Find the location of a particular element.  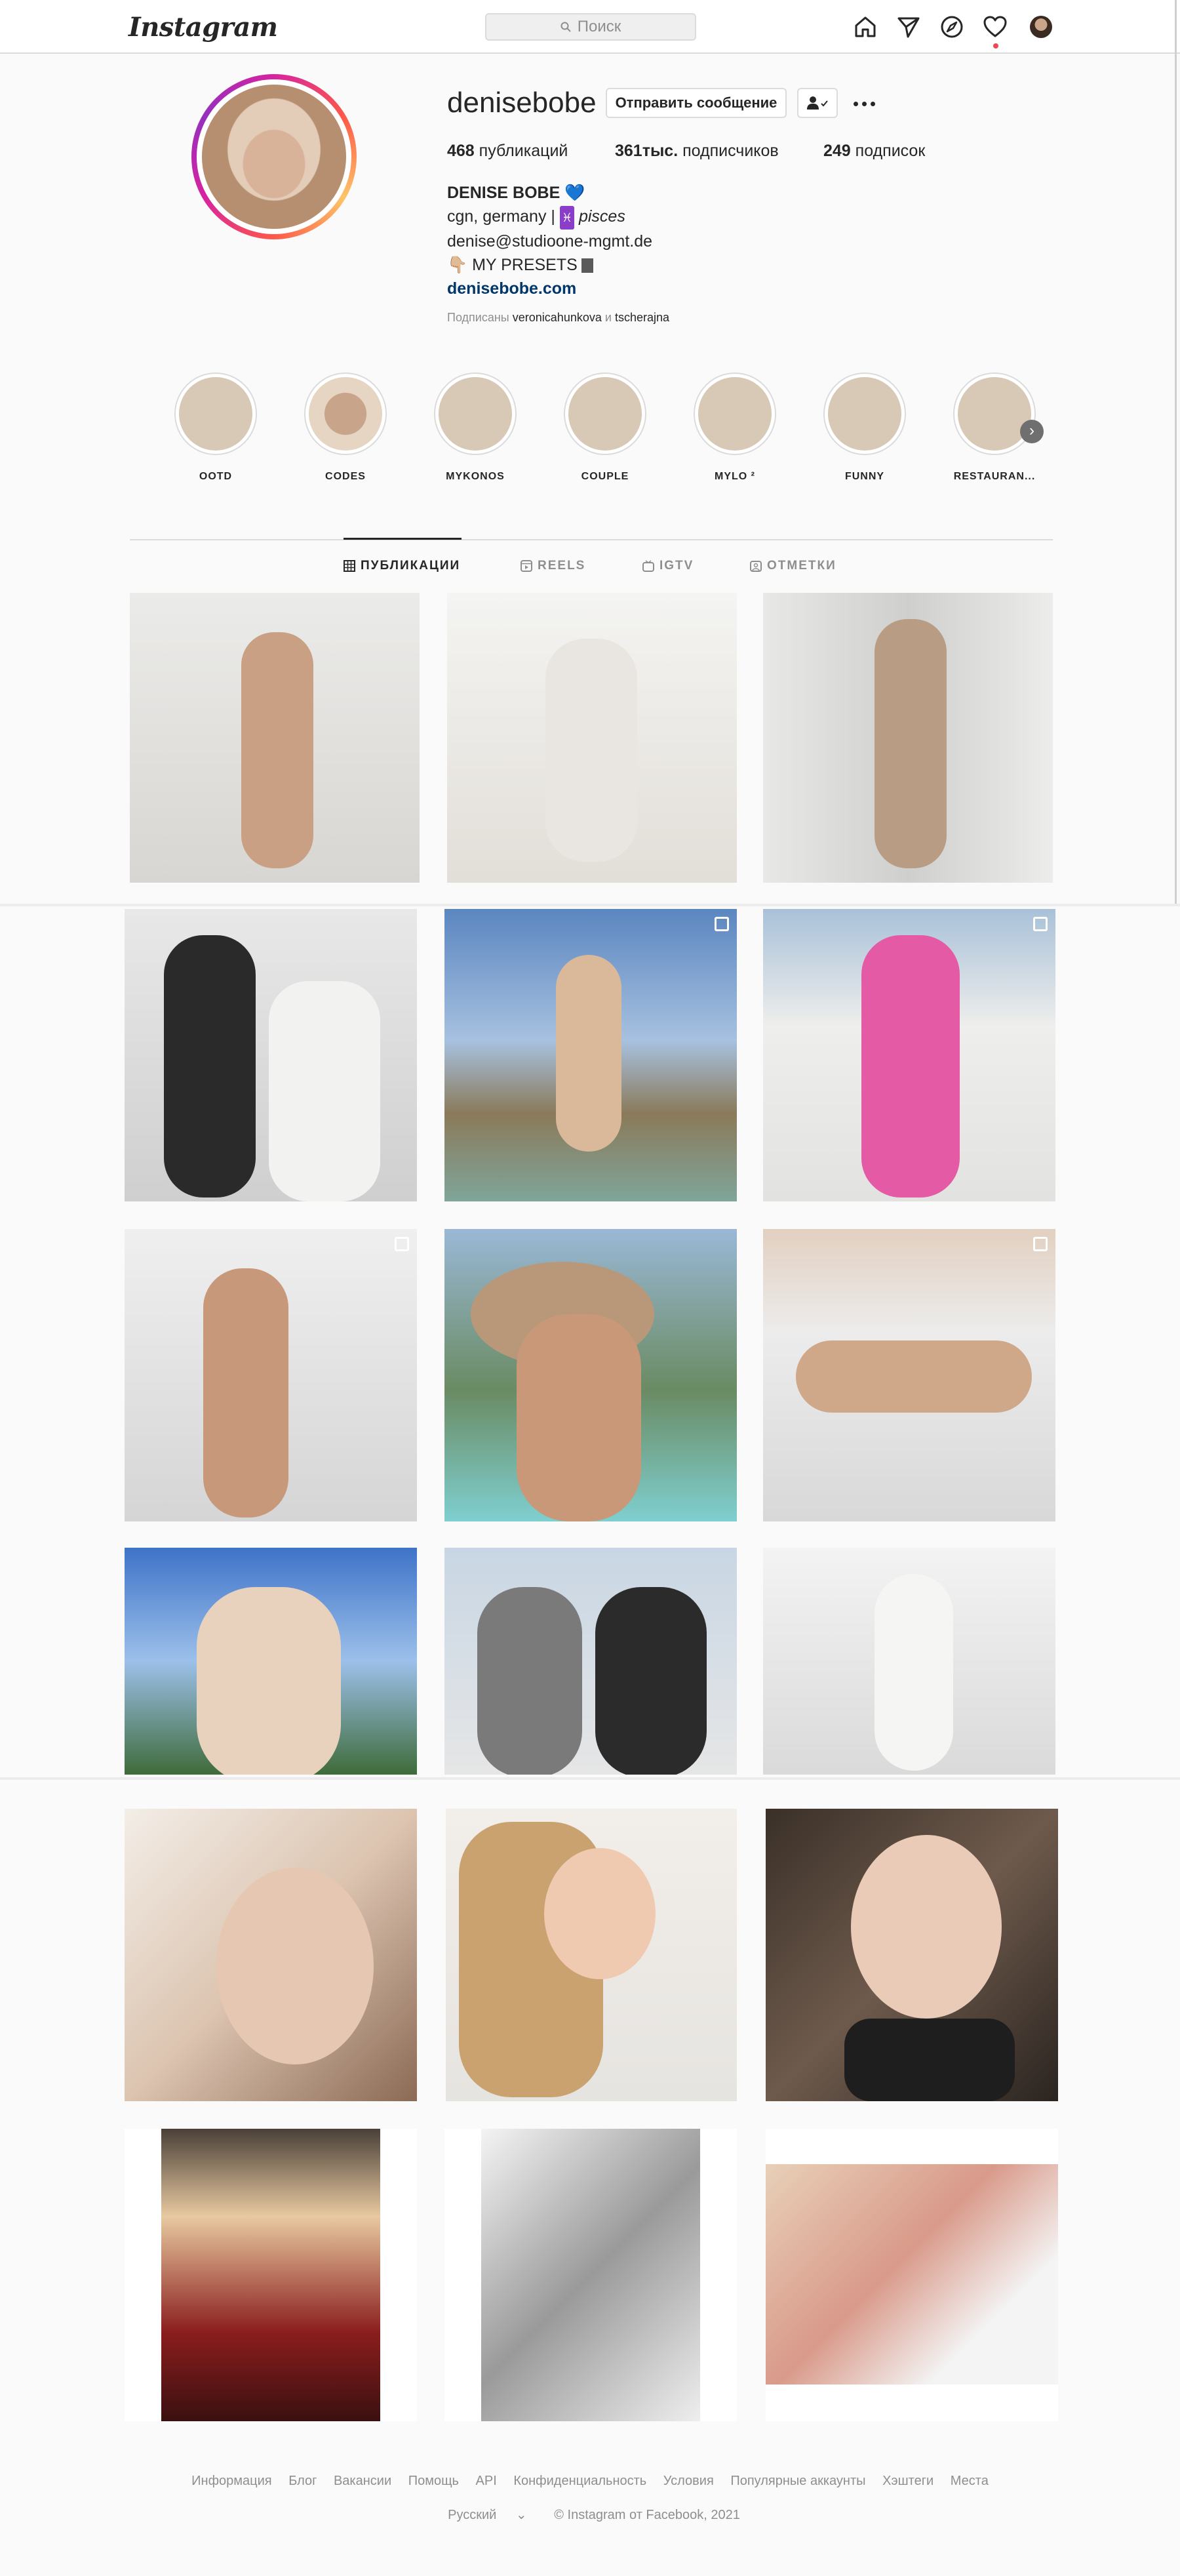

following-status-button is located at coordinates (817, 103).